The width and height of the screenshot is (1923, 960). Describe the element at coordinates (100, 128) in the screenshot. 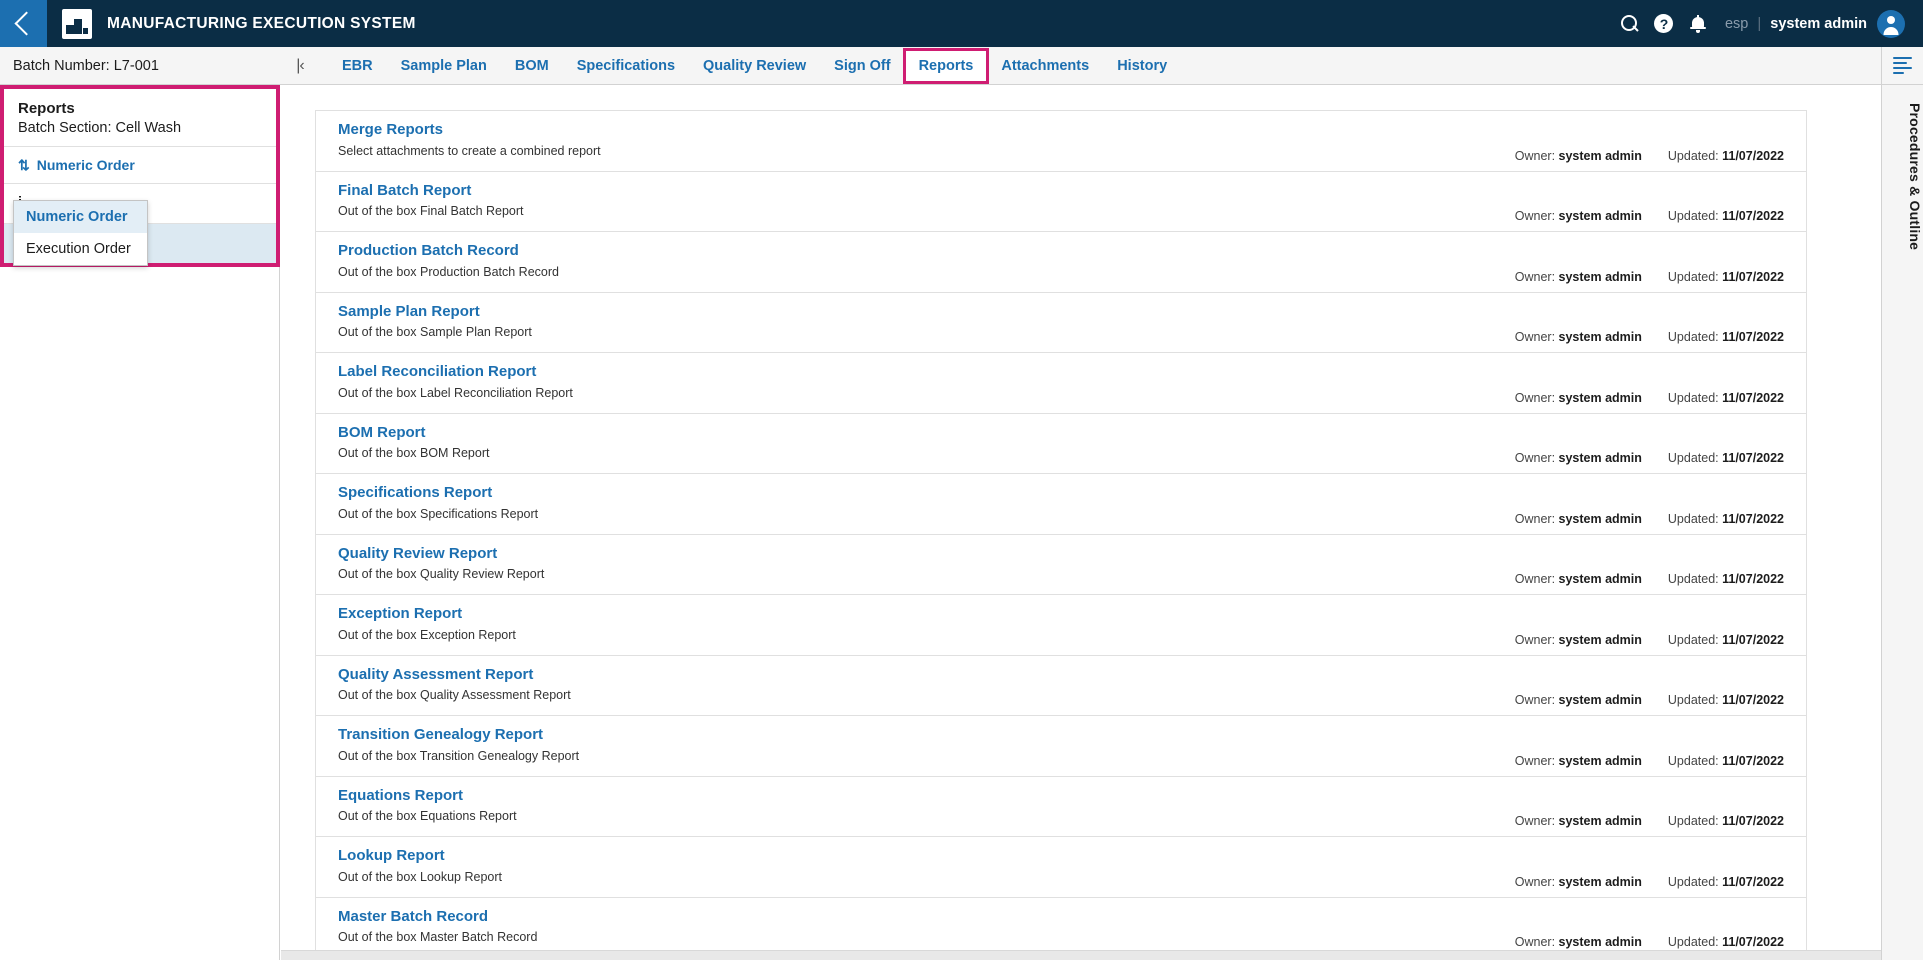

I see `batch-section-label: Batch Section: Cell Wash` at that location.